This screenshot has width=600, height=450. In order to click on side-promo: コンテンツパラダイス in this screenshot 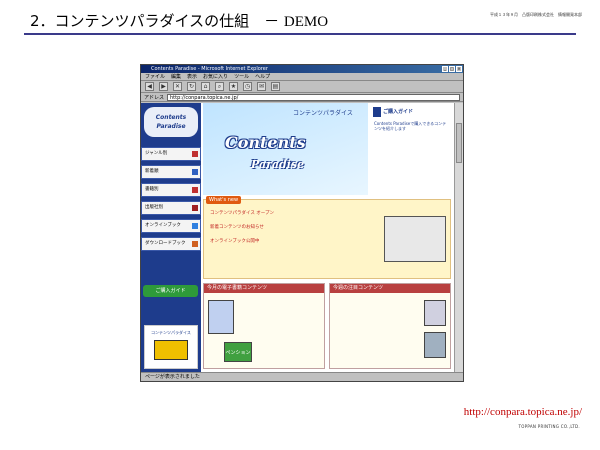, I will do `click(171, 347)`.